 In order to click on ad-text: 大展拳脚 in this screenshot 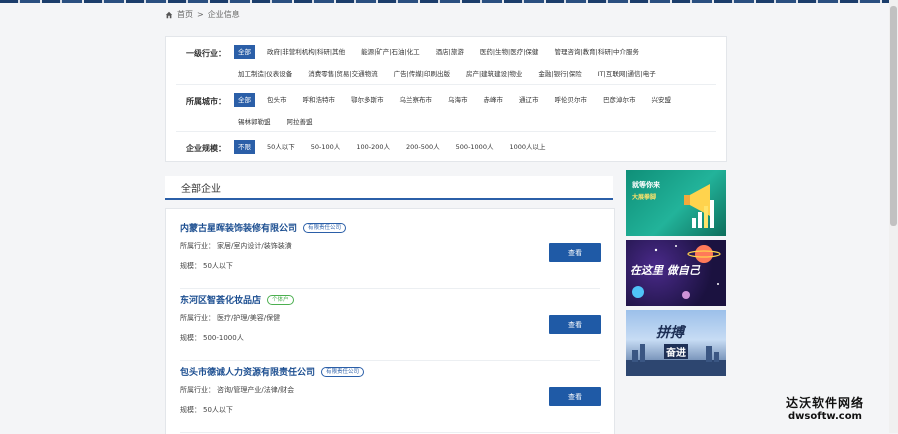, I will do `click(644, 197)`.